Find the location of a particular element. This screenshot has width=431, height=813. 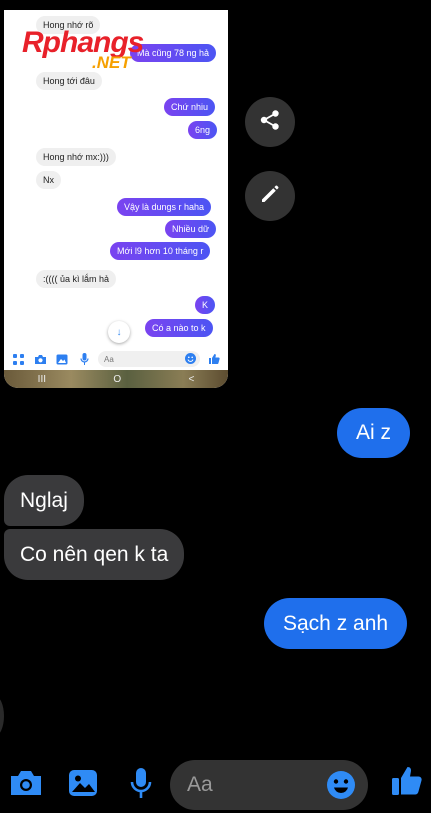

screenshot-message: K is located at coordinates (205, 305).